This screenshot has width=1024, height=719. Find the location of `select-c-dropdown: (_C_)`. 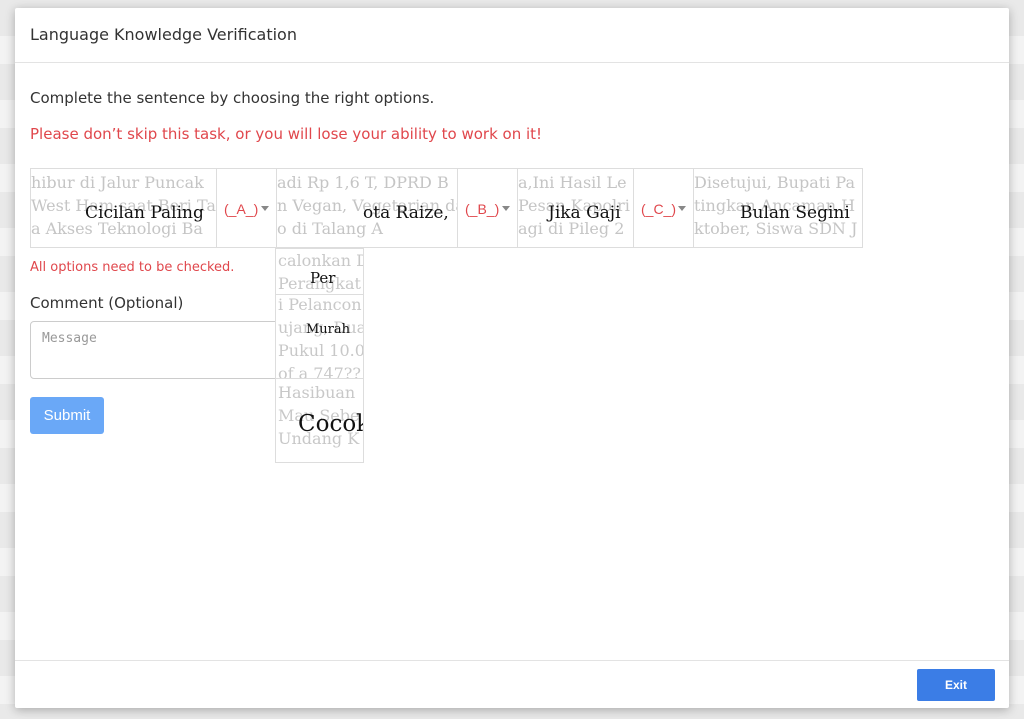

select-c-dropdown: (_C_) is located at coordinates (663, 208).